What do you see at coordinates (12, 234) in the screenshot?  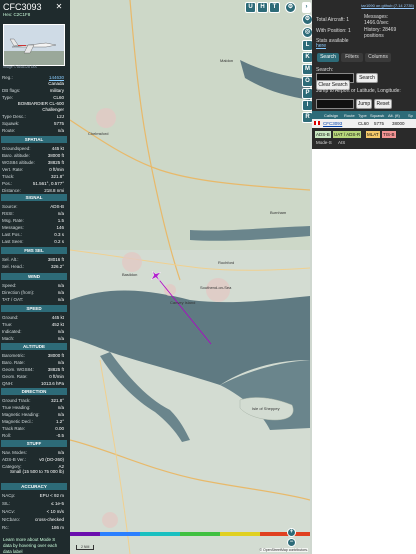 I see `field-label: Last Pos.:` at bounding box center [12, 234].